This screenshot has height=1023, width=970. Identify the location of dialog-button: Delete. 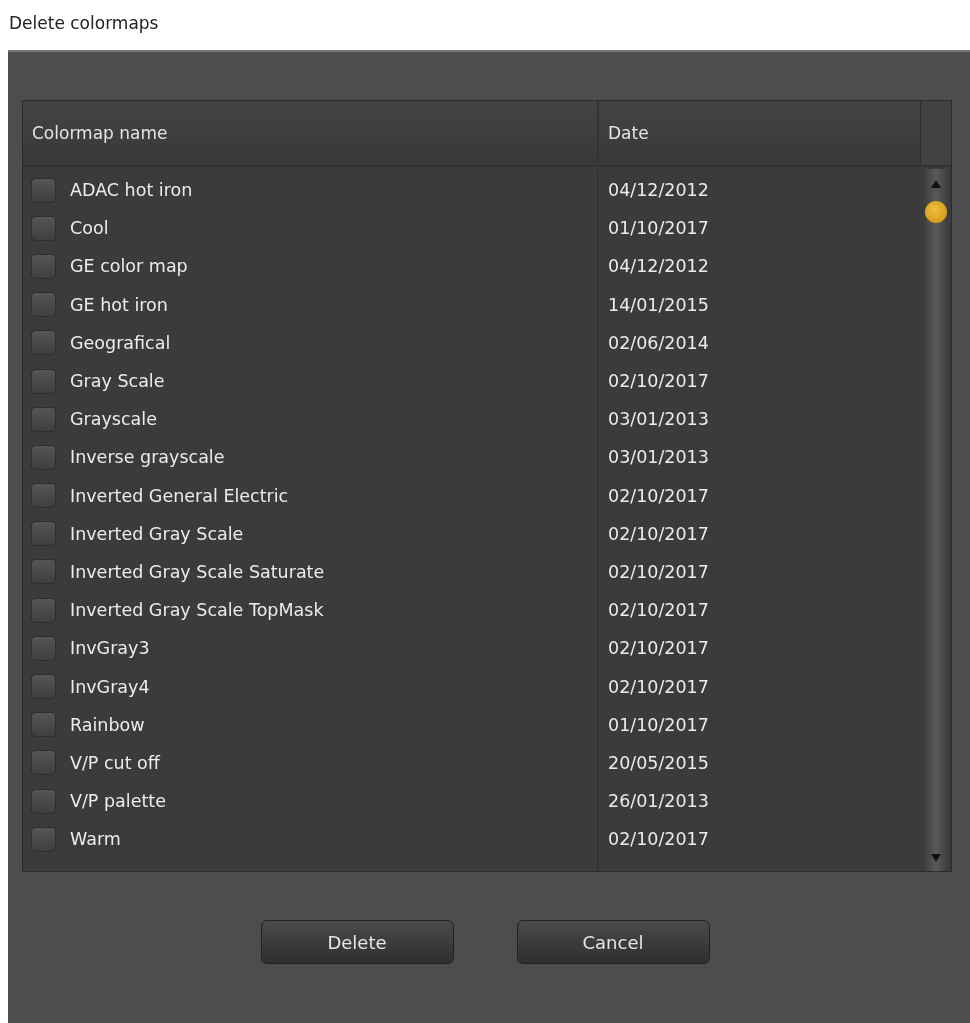
(357, 942).